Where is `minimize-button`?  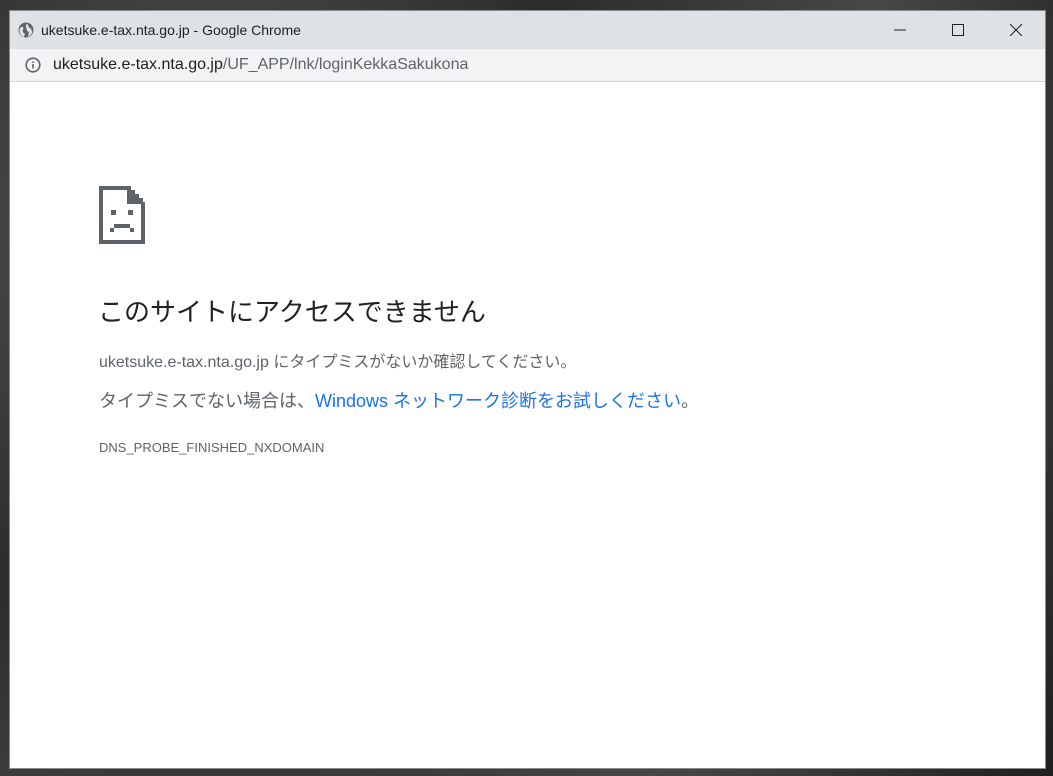
minimize-button is located at coordinates (900, 30).